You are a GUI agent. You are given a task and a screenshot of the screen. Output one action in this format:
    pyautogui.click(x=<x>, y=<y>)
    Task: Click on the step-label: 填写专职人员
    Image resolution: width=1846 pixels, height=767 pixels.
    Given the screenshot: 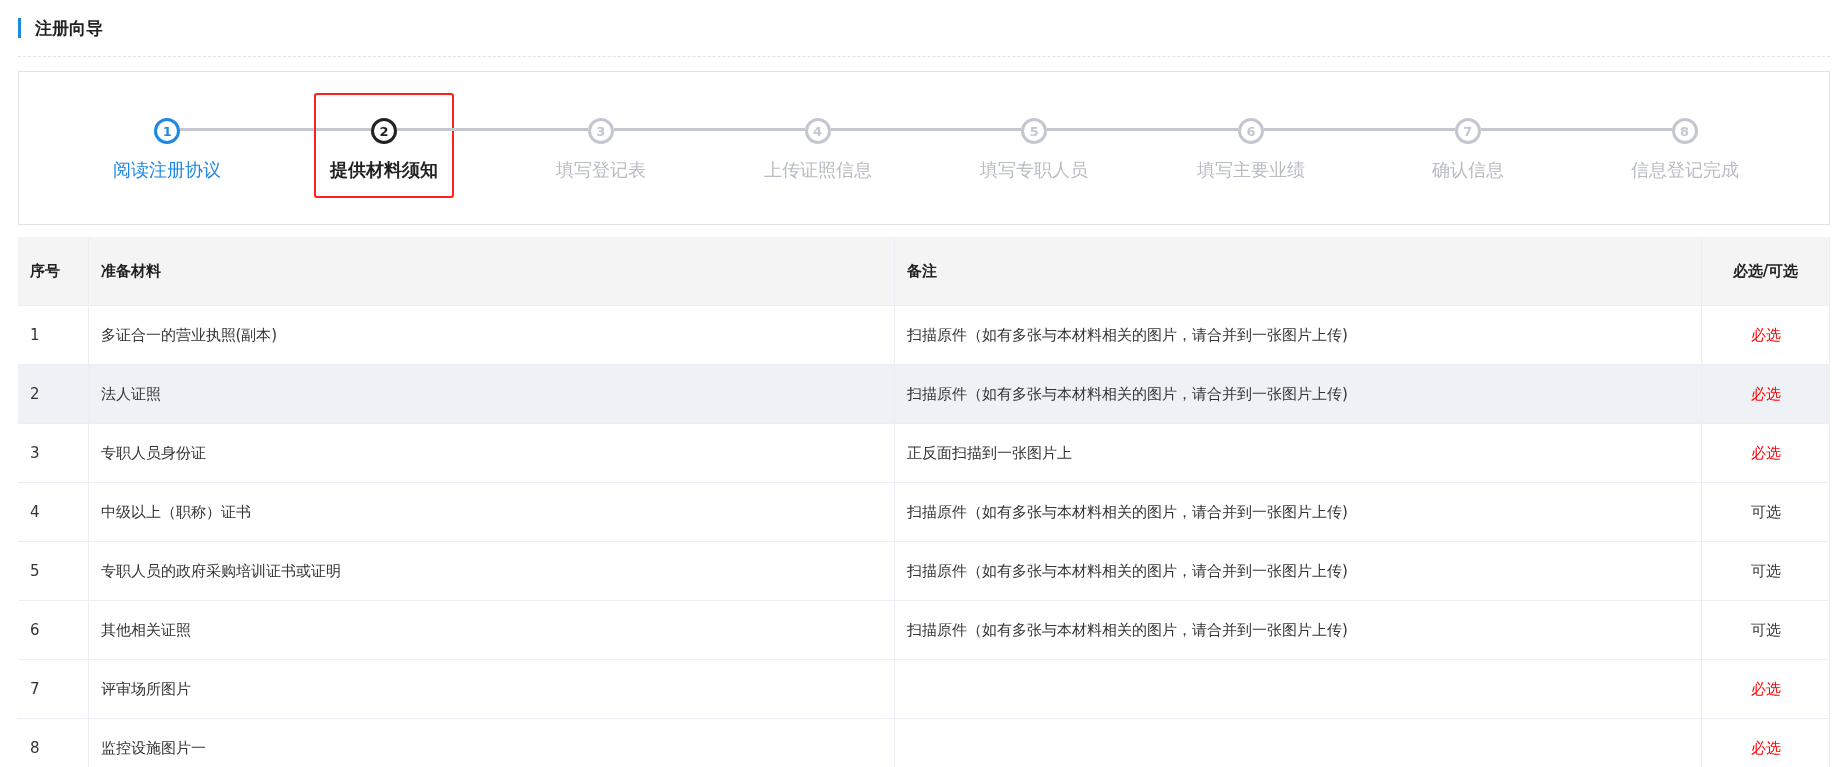 What is the action you would take?
    pyautogui.click(x=1034, y=170)
    